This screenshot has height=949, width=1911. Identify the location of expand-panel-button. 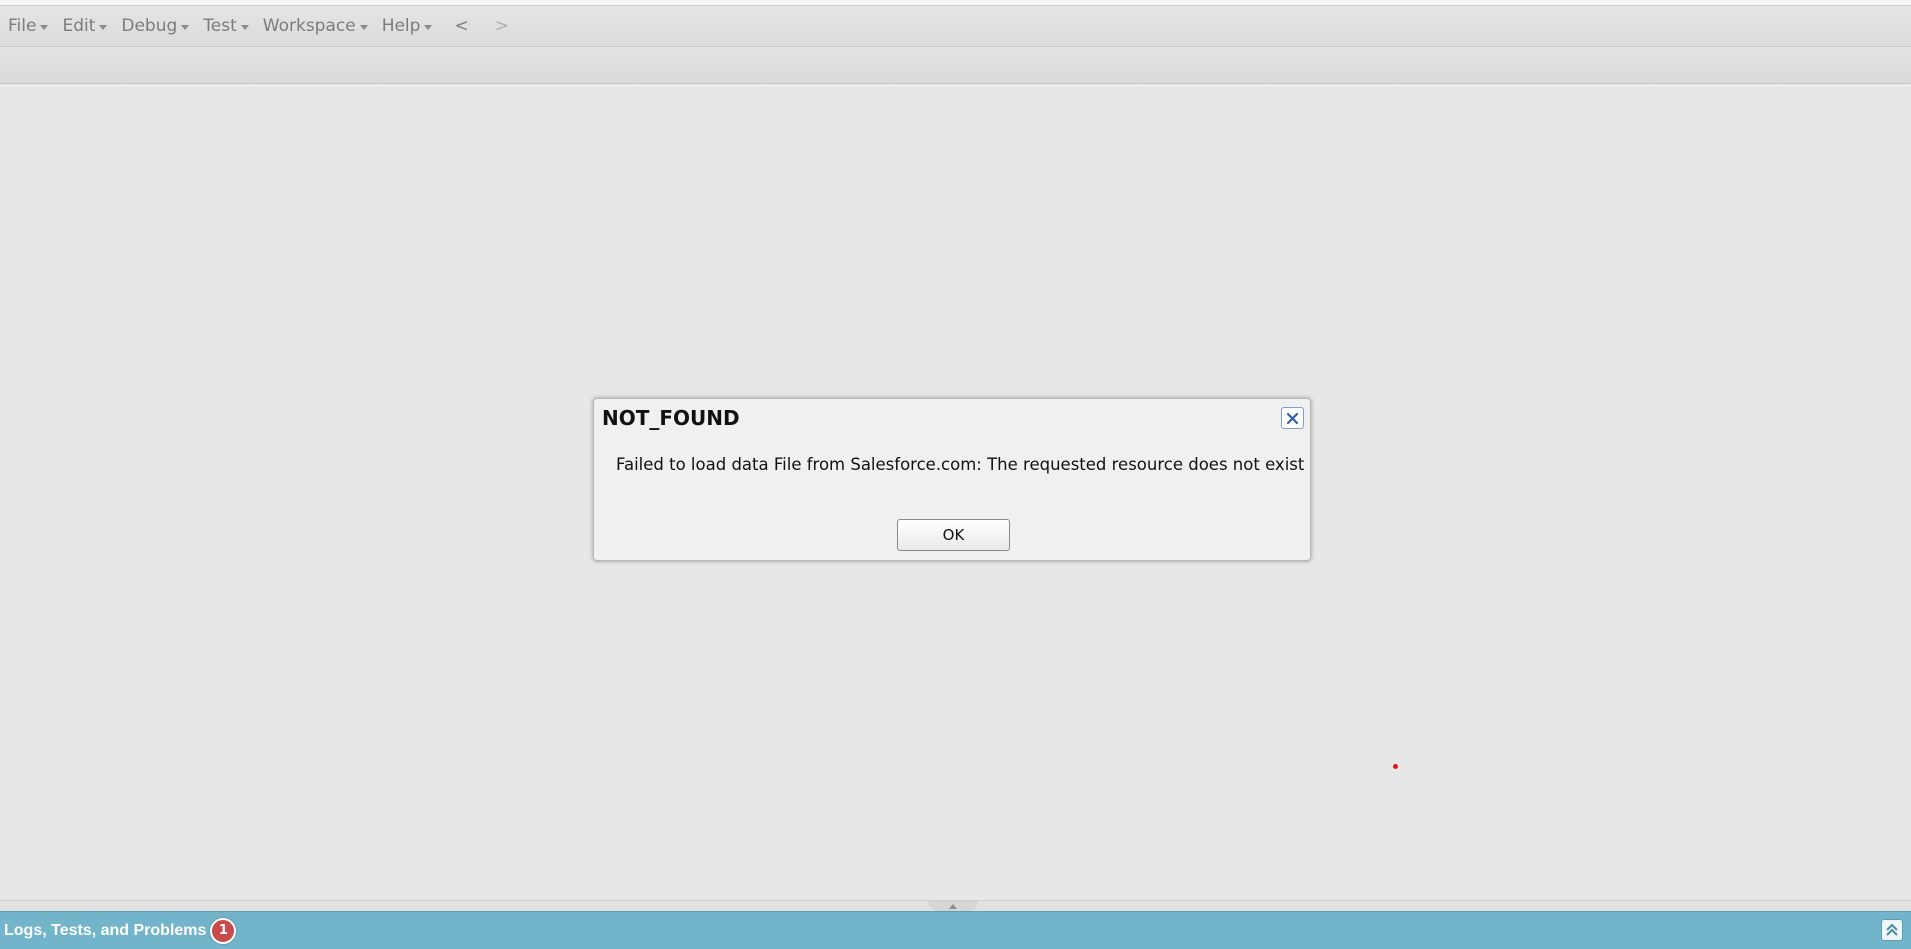
(1892, 930).